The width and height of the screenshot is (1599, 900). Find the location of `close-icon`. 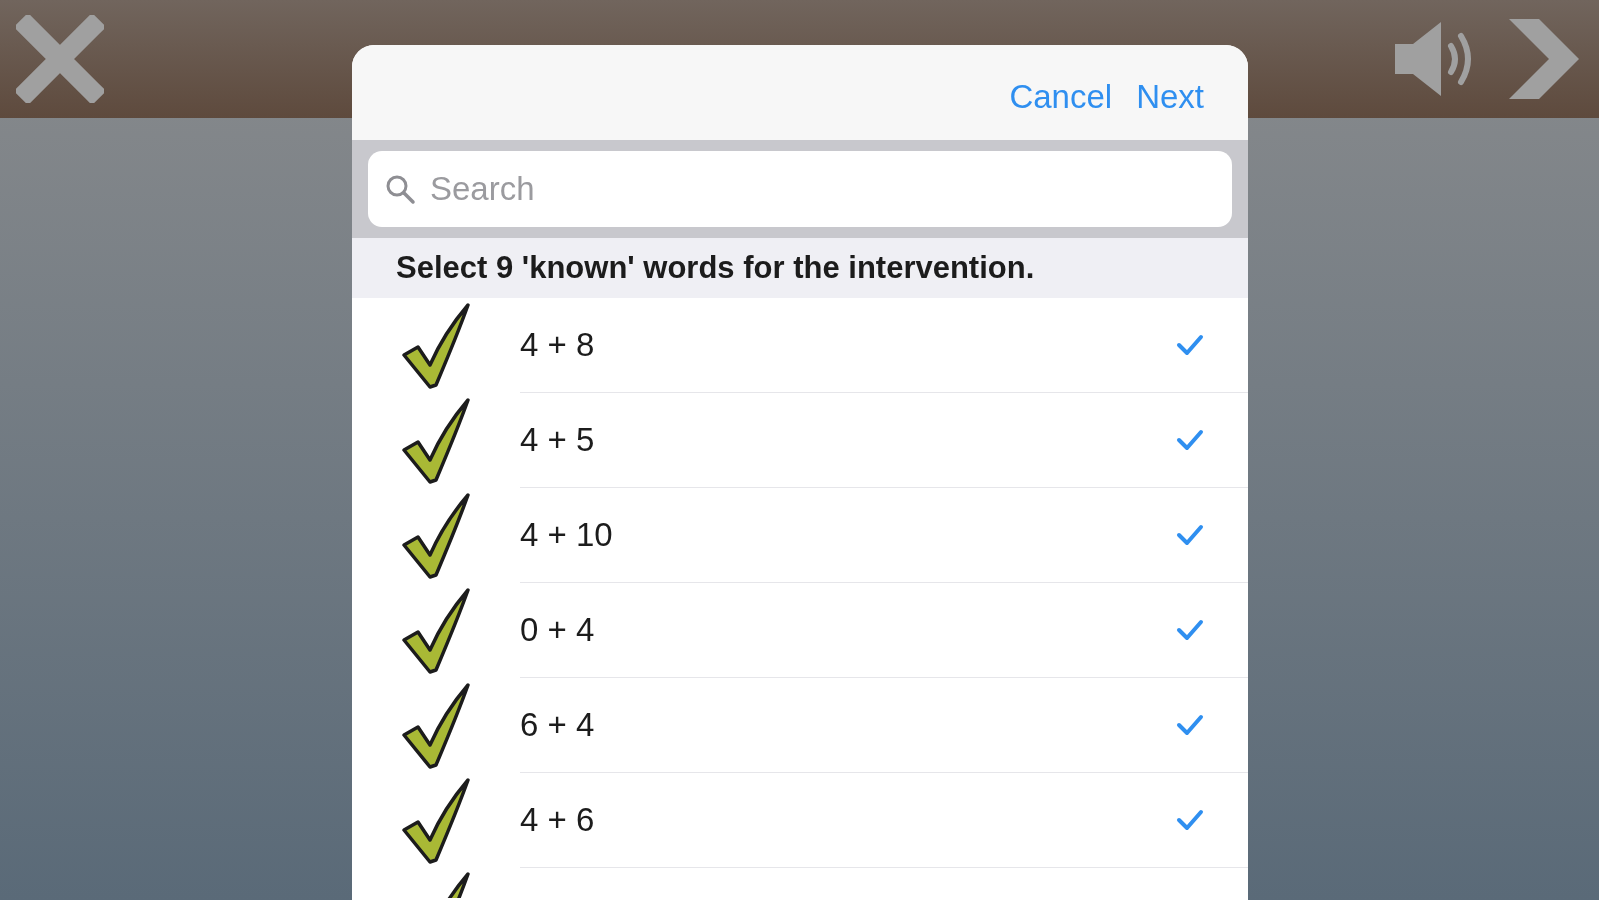

close-icon is located at coordinates (60, 59).